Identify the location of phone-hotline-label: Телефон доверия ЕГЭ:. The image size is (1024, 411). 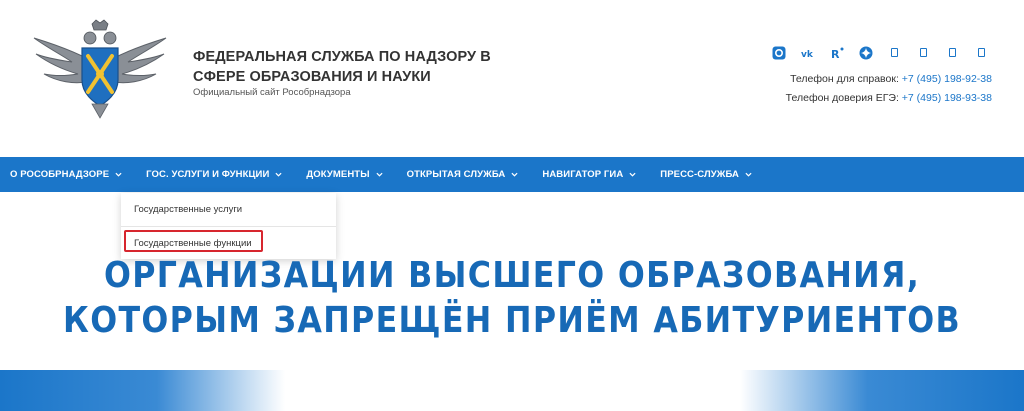
(843, 98).